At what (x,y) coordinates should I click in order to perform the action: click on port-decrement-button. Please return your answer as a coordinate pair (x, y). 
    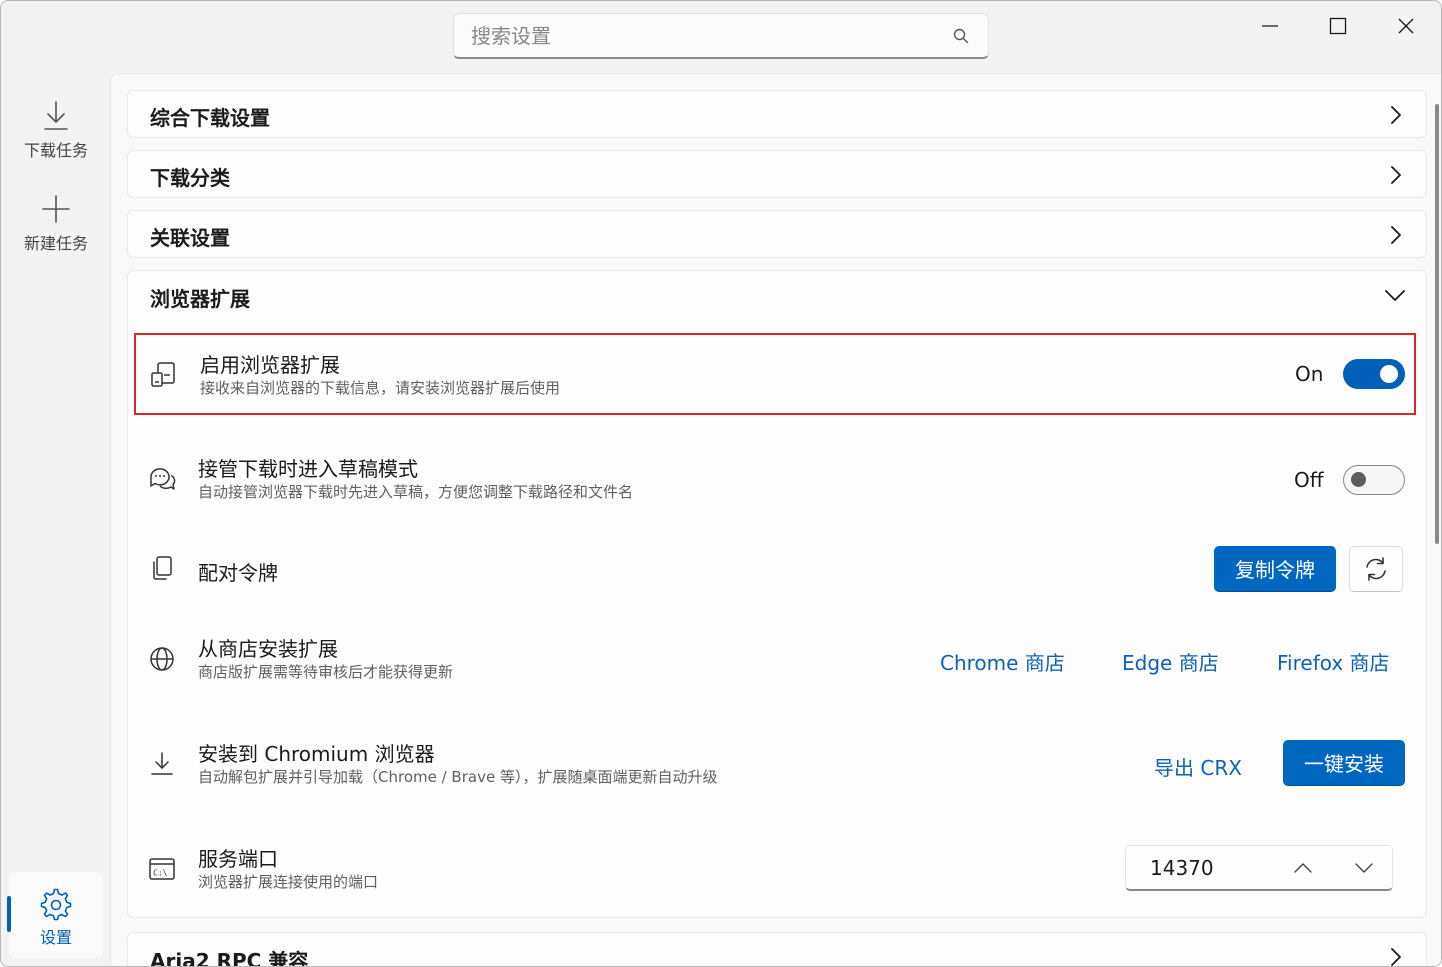
    Looking at the image, I should click on (1364, 868).